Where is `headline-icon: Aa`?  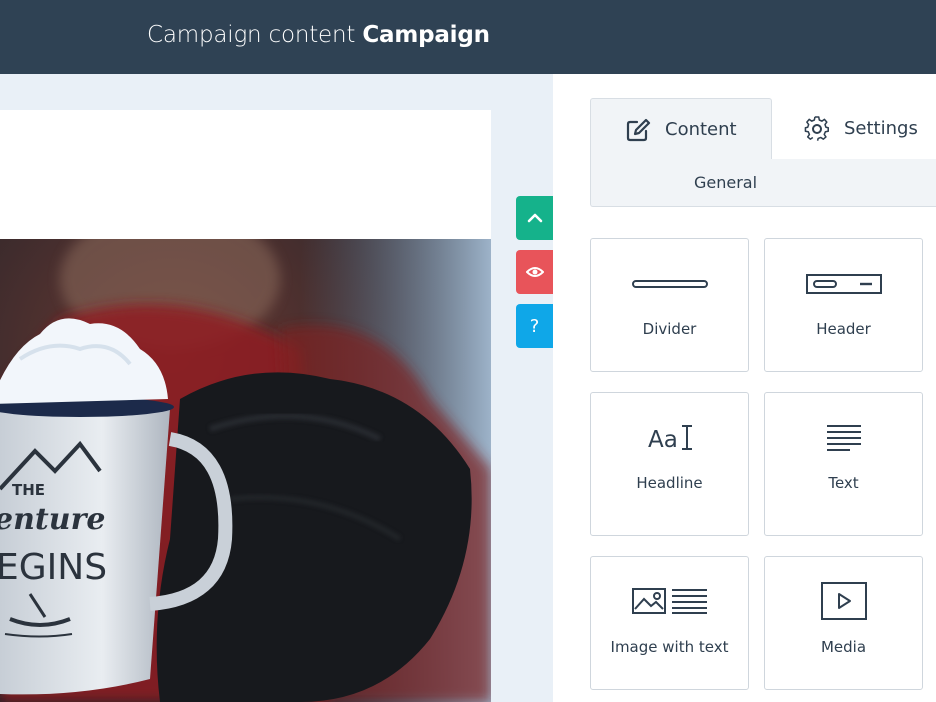
headline-icon: Aa is located at coordinates (669, 437).